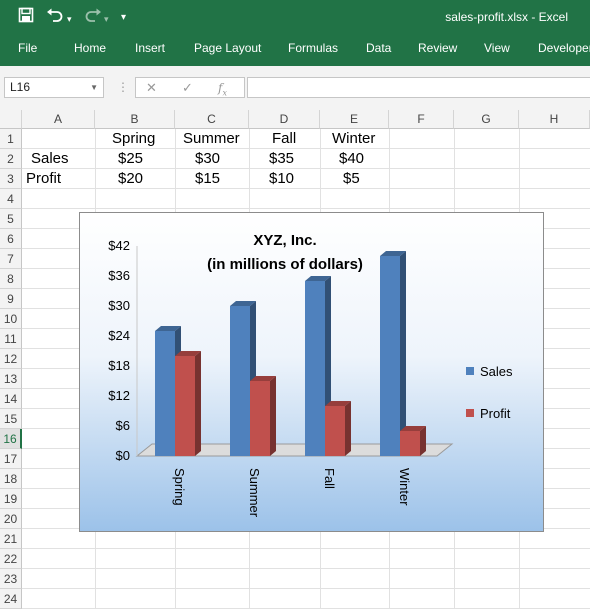  What do you see at coordinates (11, 399) in the screenshot?
I see `row-header-14: 14` at bounding box center [11, 399].